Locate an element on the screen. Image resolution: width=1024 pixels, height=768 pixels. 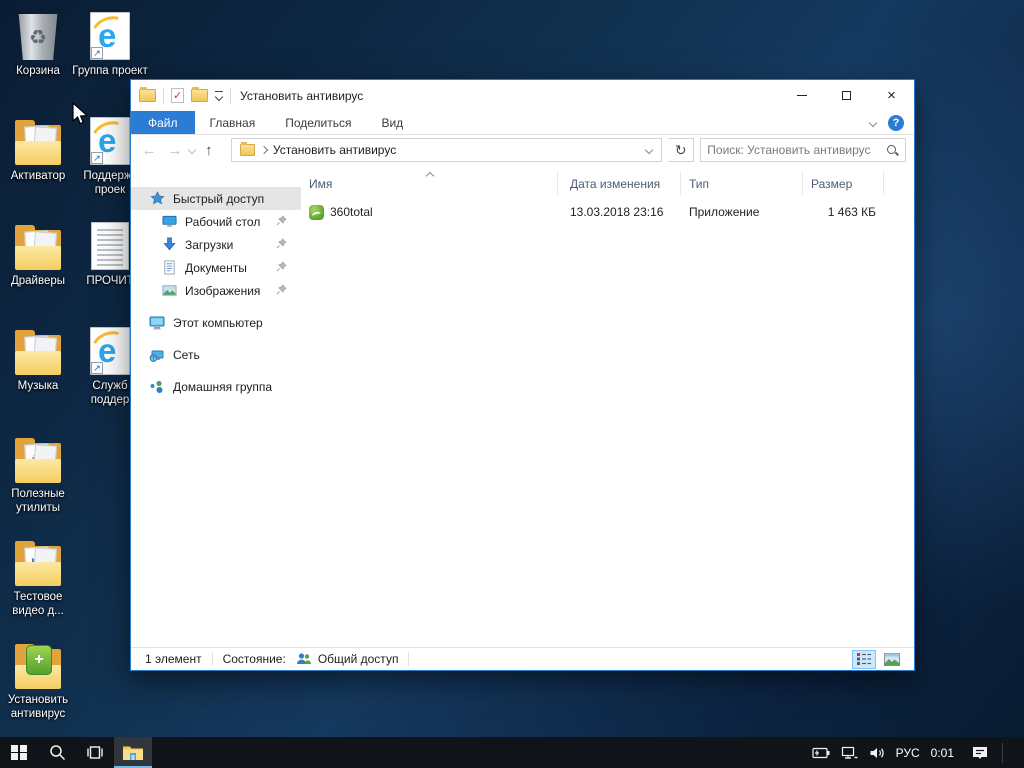
address-folder-icon is located at coordinates (247, 149).